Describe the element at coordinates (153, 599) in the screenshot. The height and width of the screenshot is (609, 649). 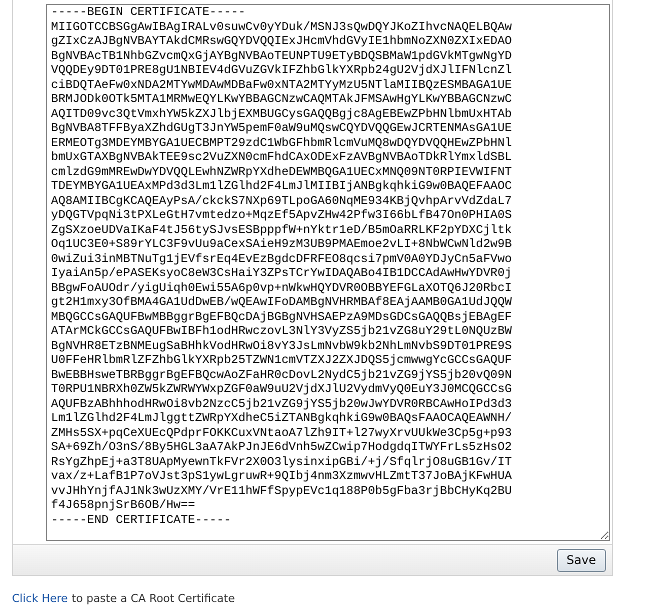
I see `instruction-text: to paste a CA Root Certificate` at that location.